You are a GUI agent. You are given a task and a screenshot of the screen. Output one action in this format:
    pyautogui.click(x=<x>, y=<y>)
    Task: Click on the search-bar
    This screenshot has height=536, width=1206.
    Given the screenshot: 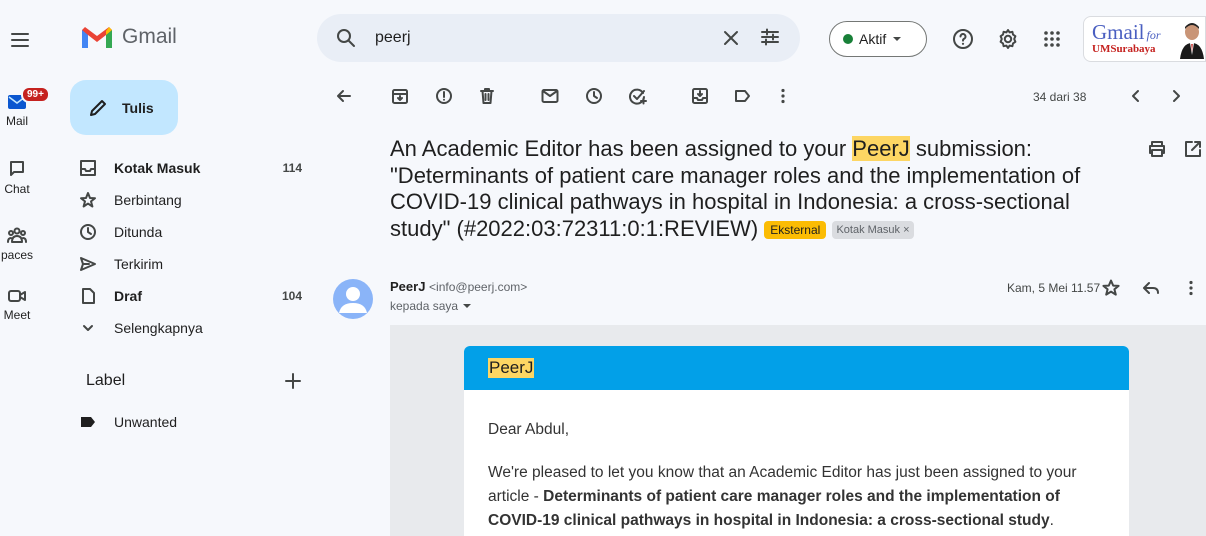 What is the action you would take?
    pyautogui.click(x=558, y=38)
    